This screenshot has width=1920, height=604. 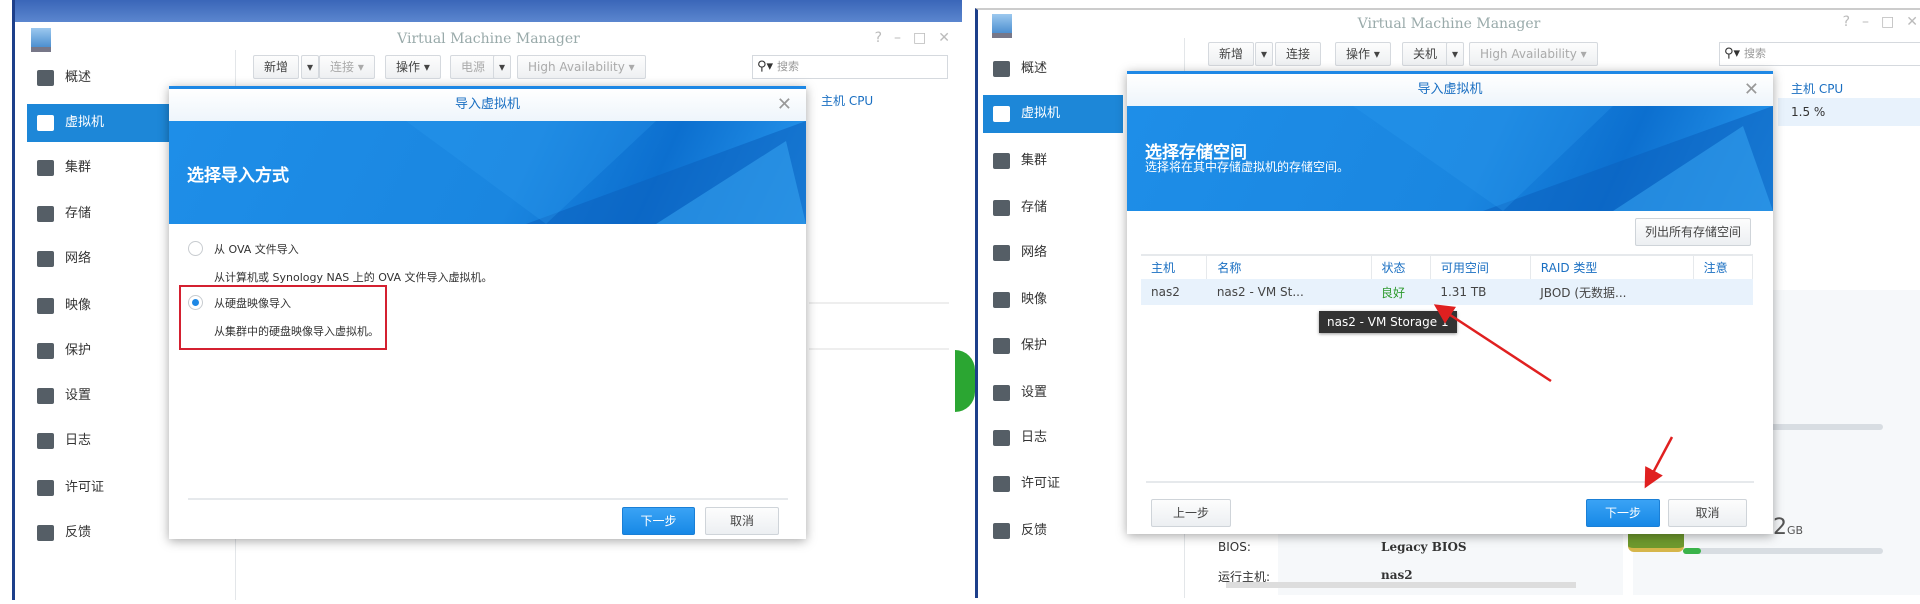 I want to click on arrow-to-next-button, so click(x=1659, y=462).